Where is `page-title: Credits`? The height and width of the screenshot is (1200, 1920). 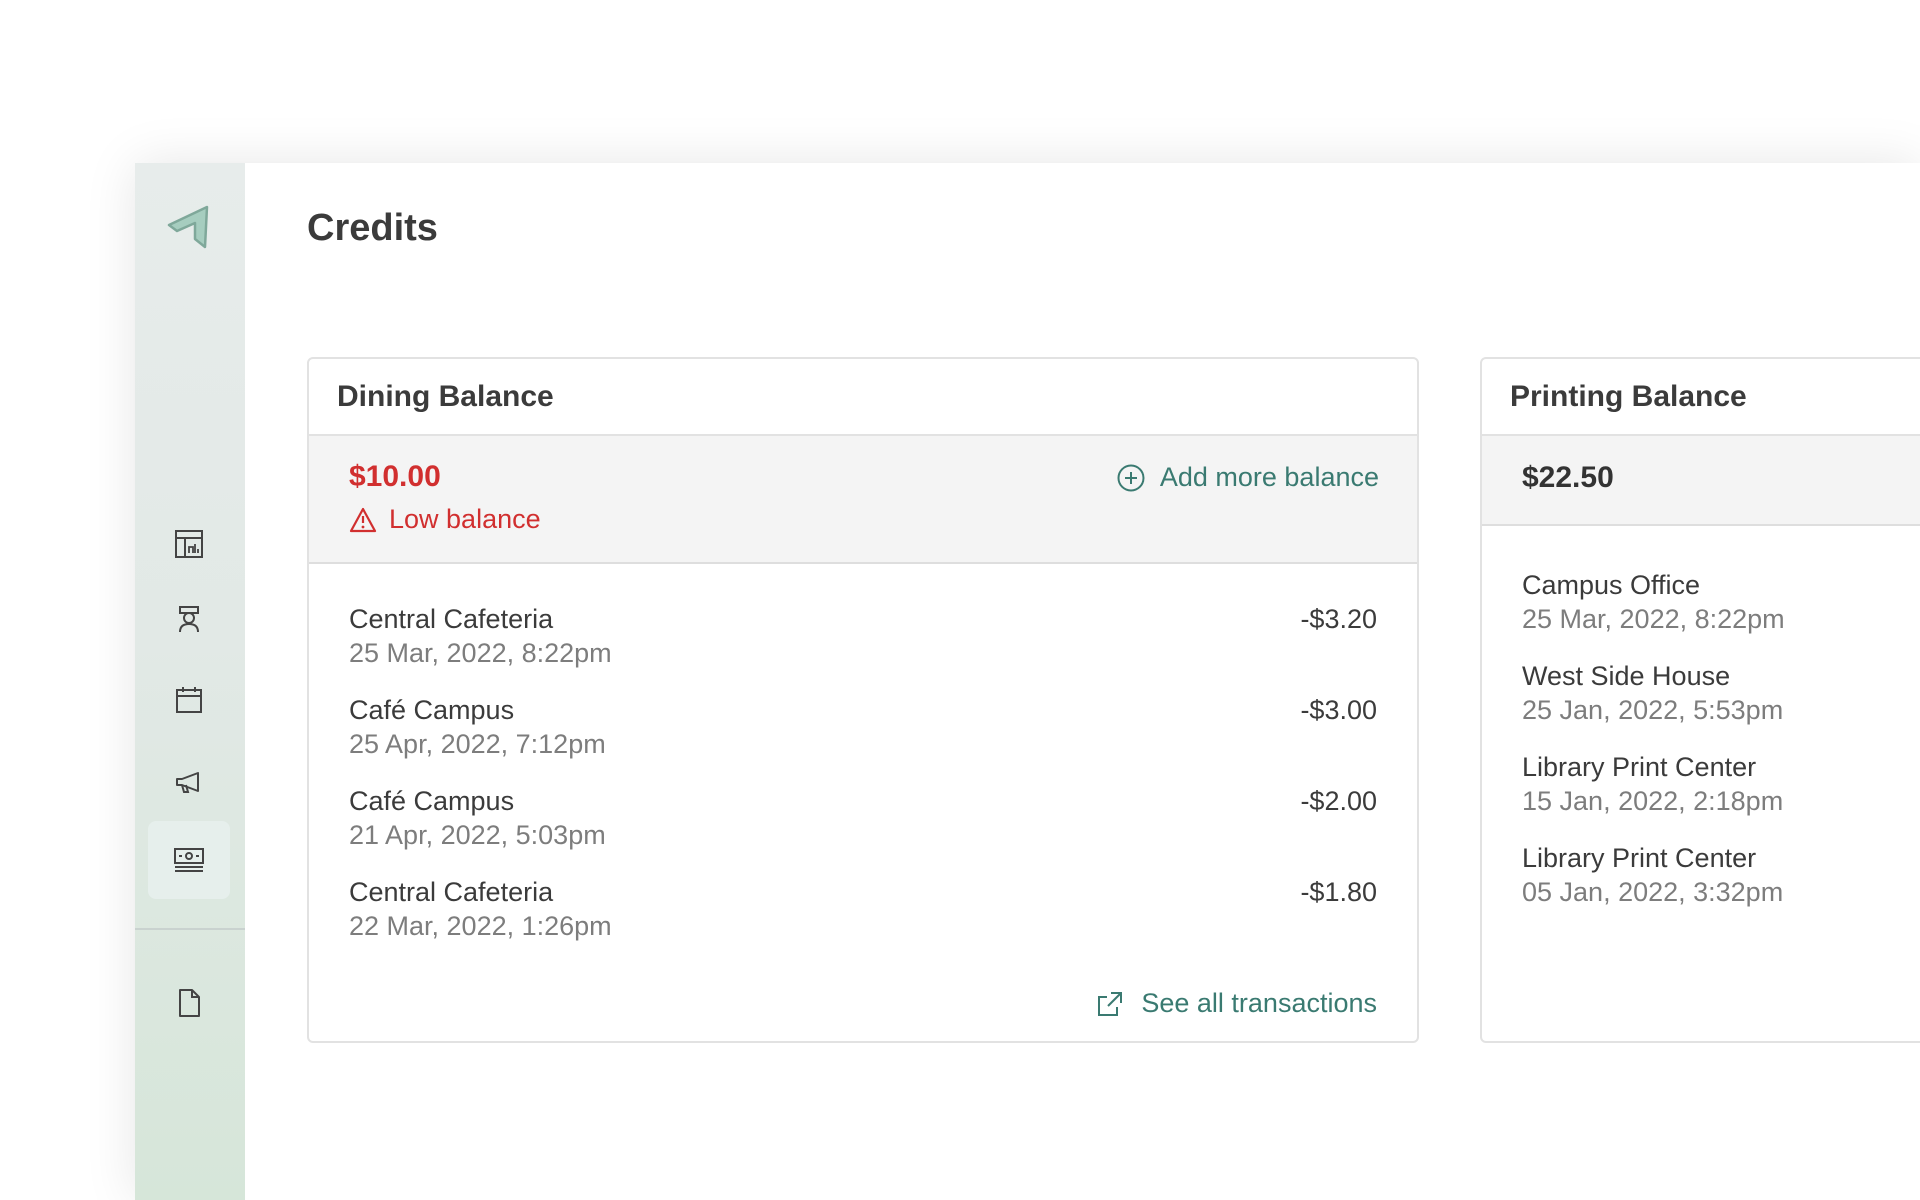 page-title: Credits is located at coordinates (372, 228).